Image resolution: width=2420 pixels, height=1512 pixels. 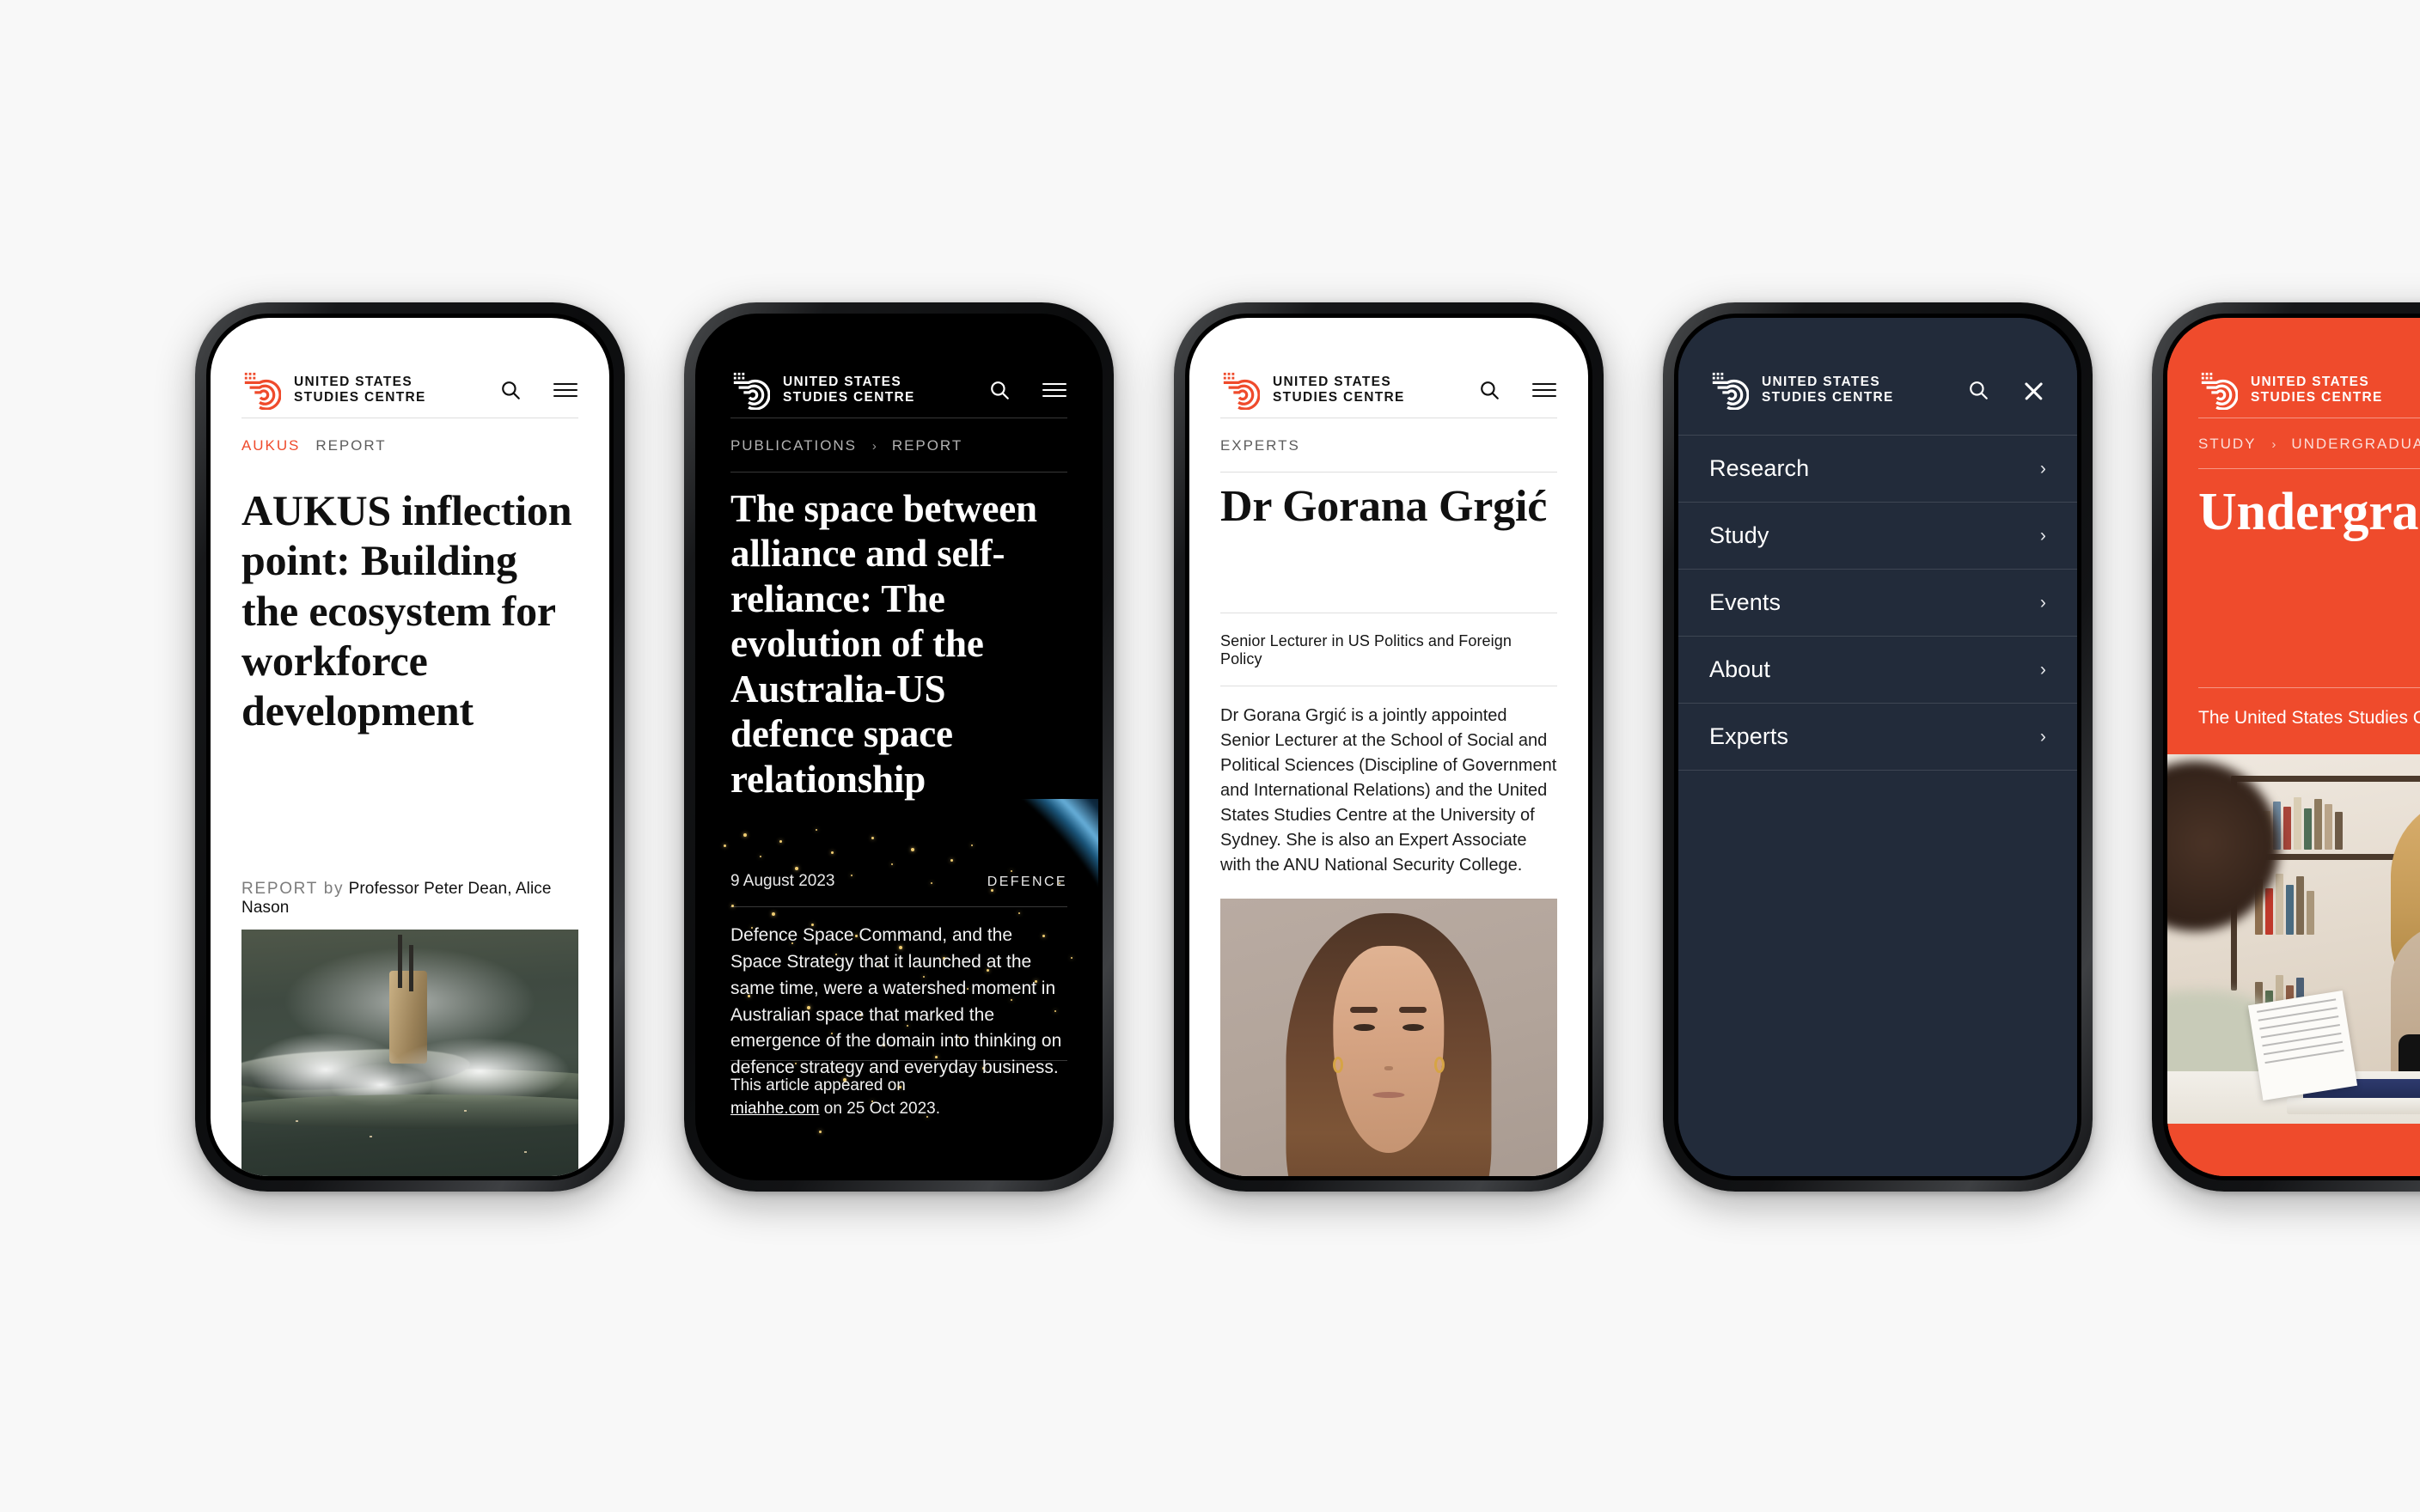 I want to click on nav-item-label: Experts, so click(x=1749, y=736).